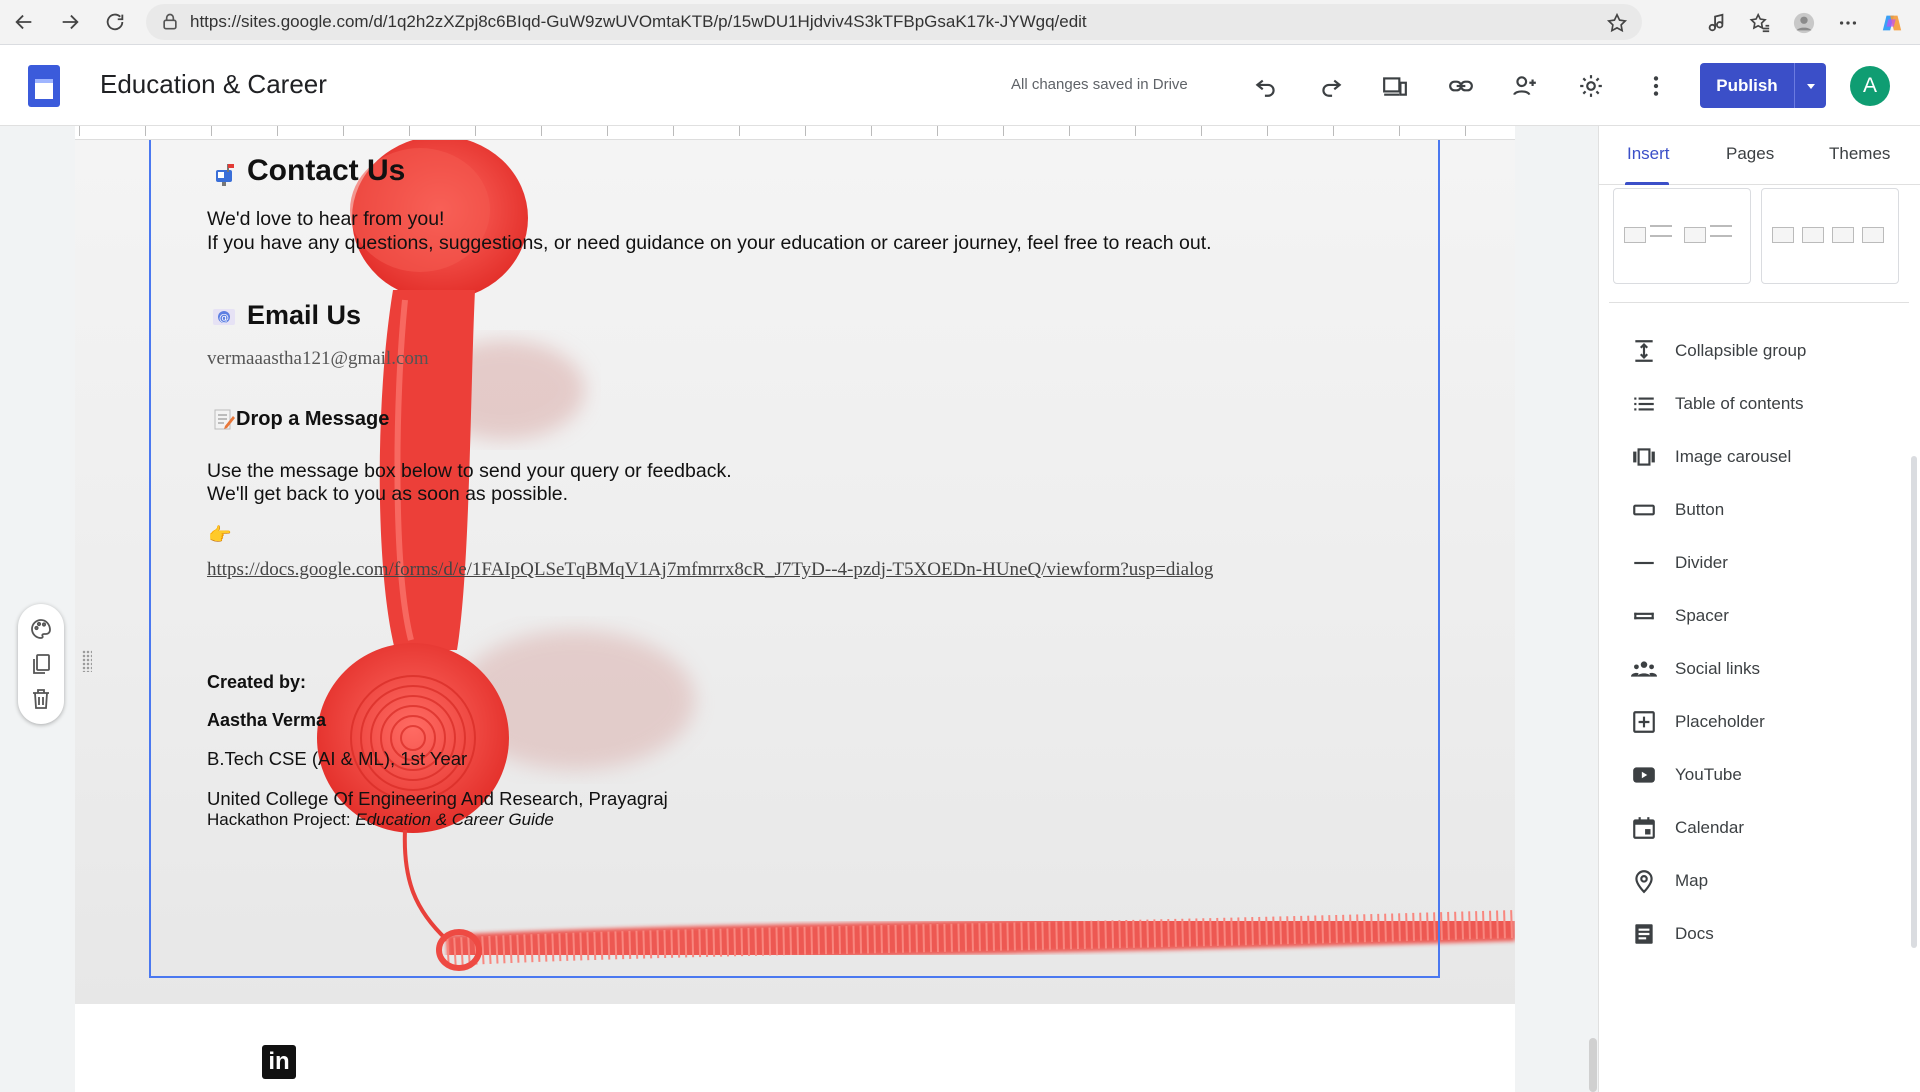  What do you see at coordinates (318, 358) in the screenshot?
I see `email-address: vermaaastha121@gmail.com` at bounding box center [318, 358].